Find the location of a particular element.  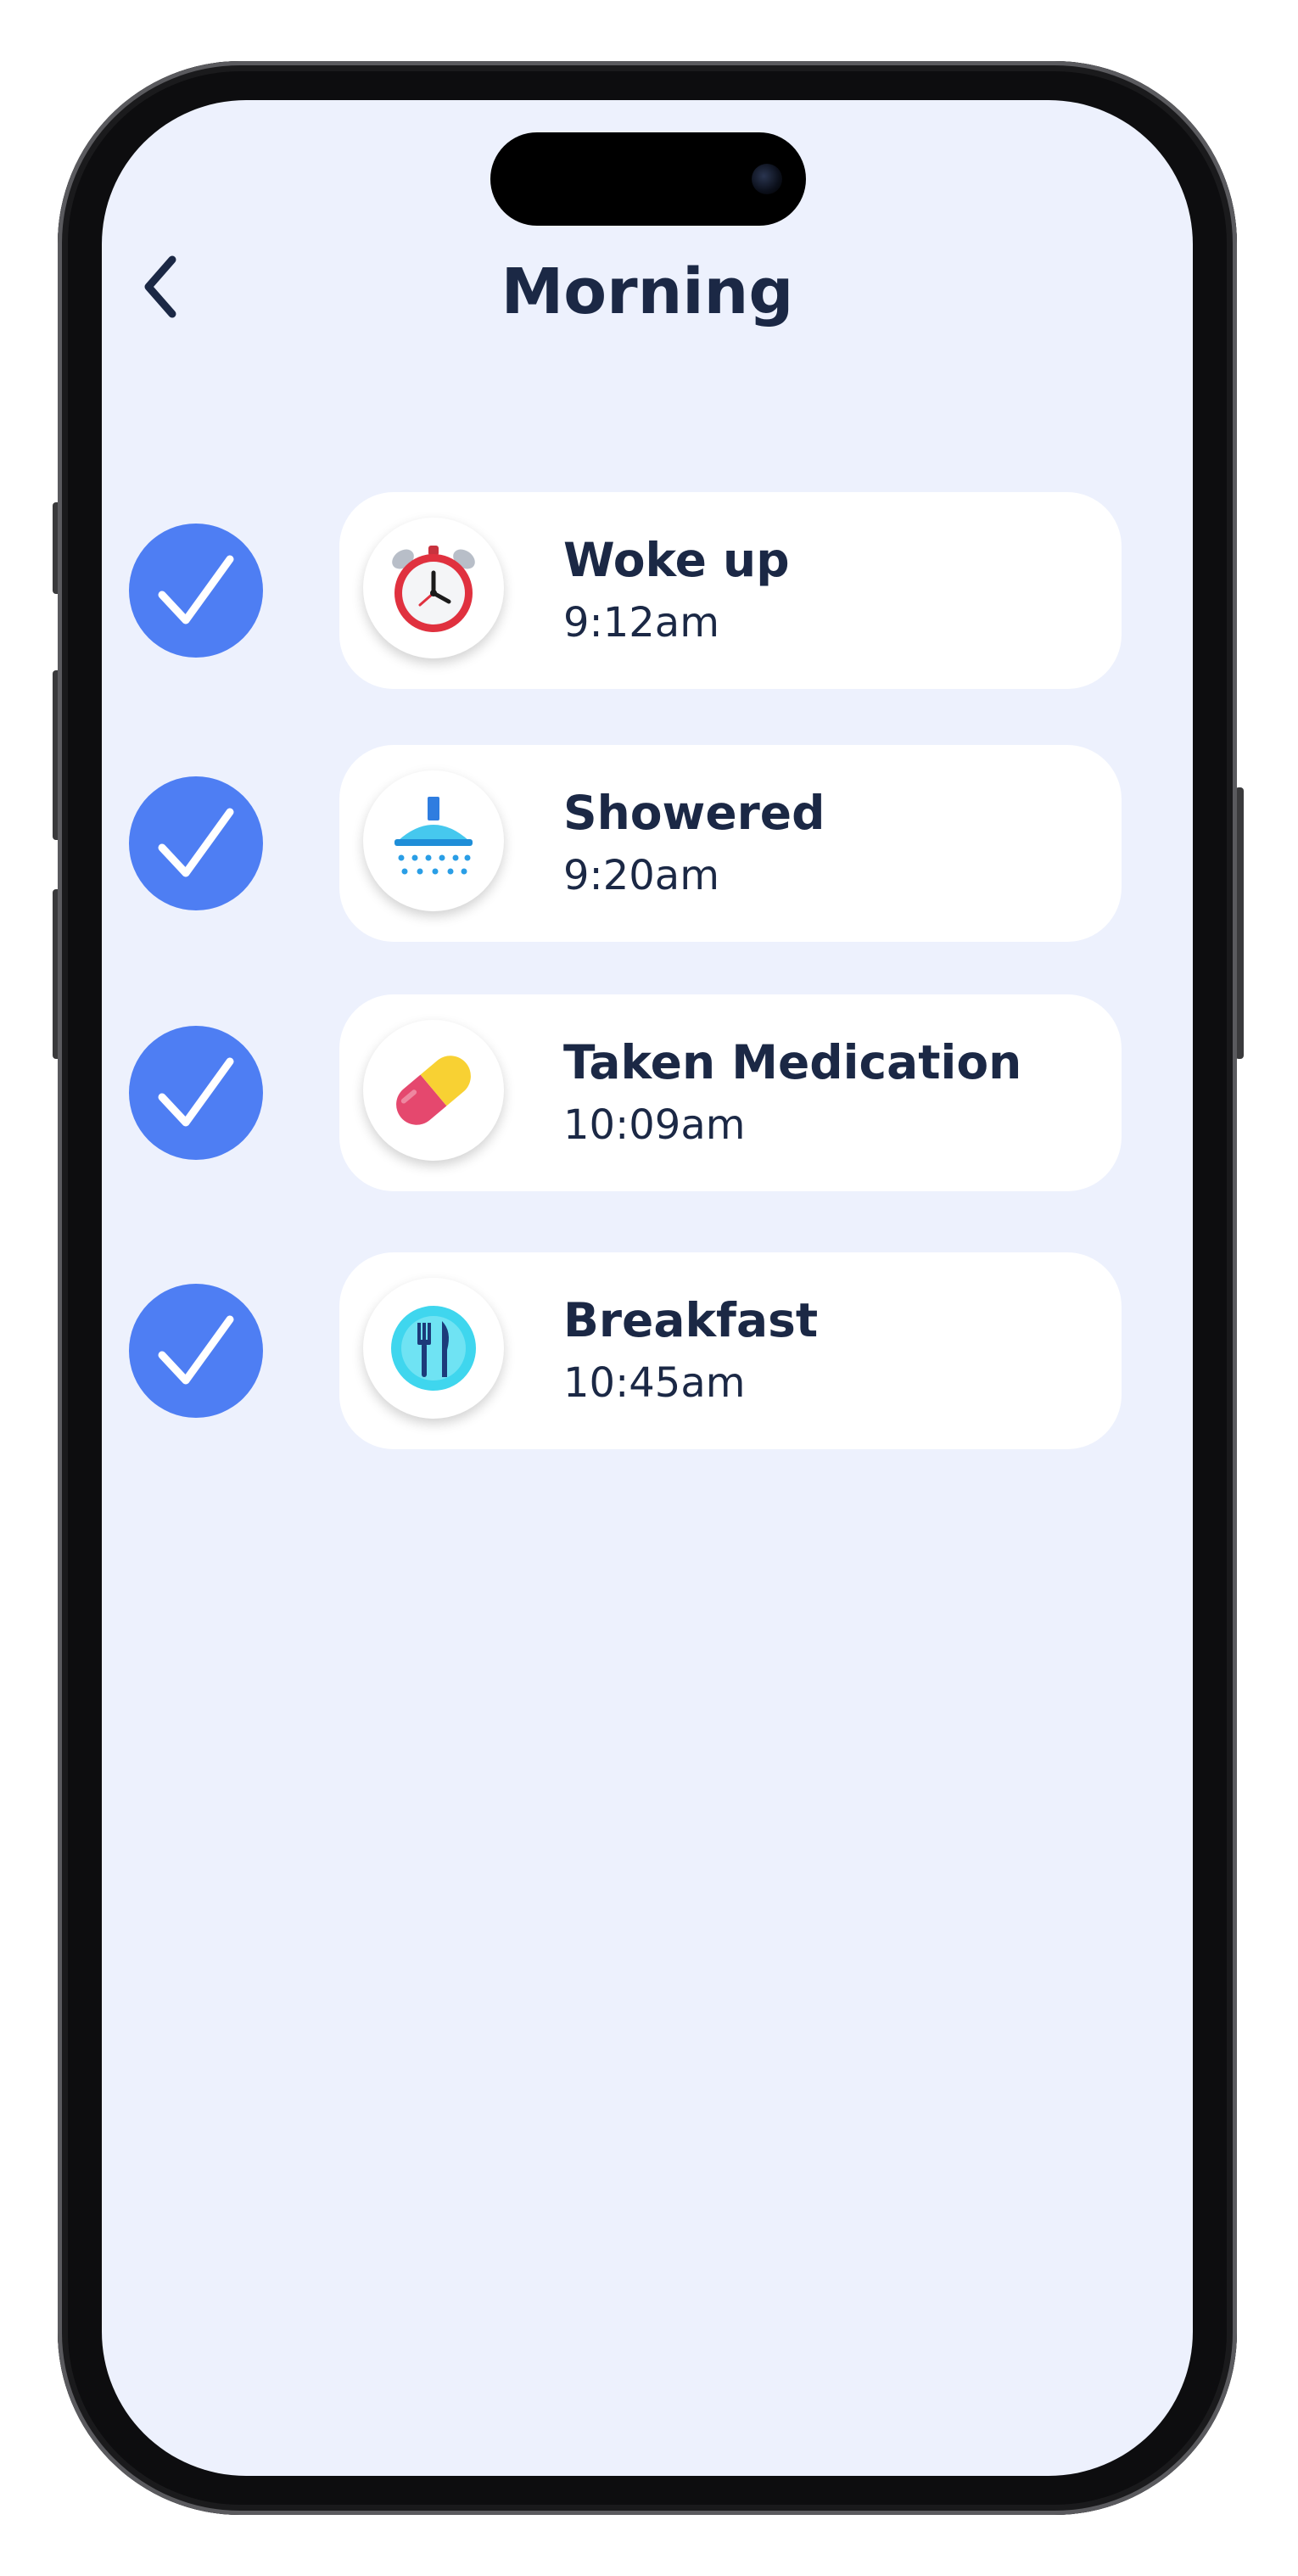

activity-time: 9:20am is located at coordinates (641, 876).